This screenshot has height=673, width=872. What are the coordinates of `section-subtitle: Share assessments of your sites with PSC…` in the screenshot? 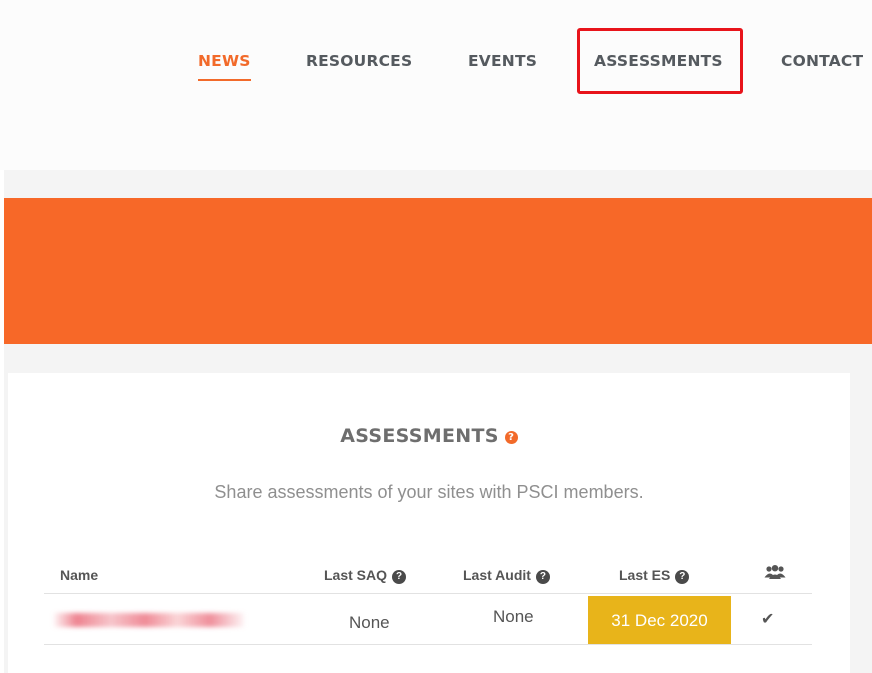 It's located at (429, 492).